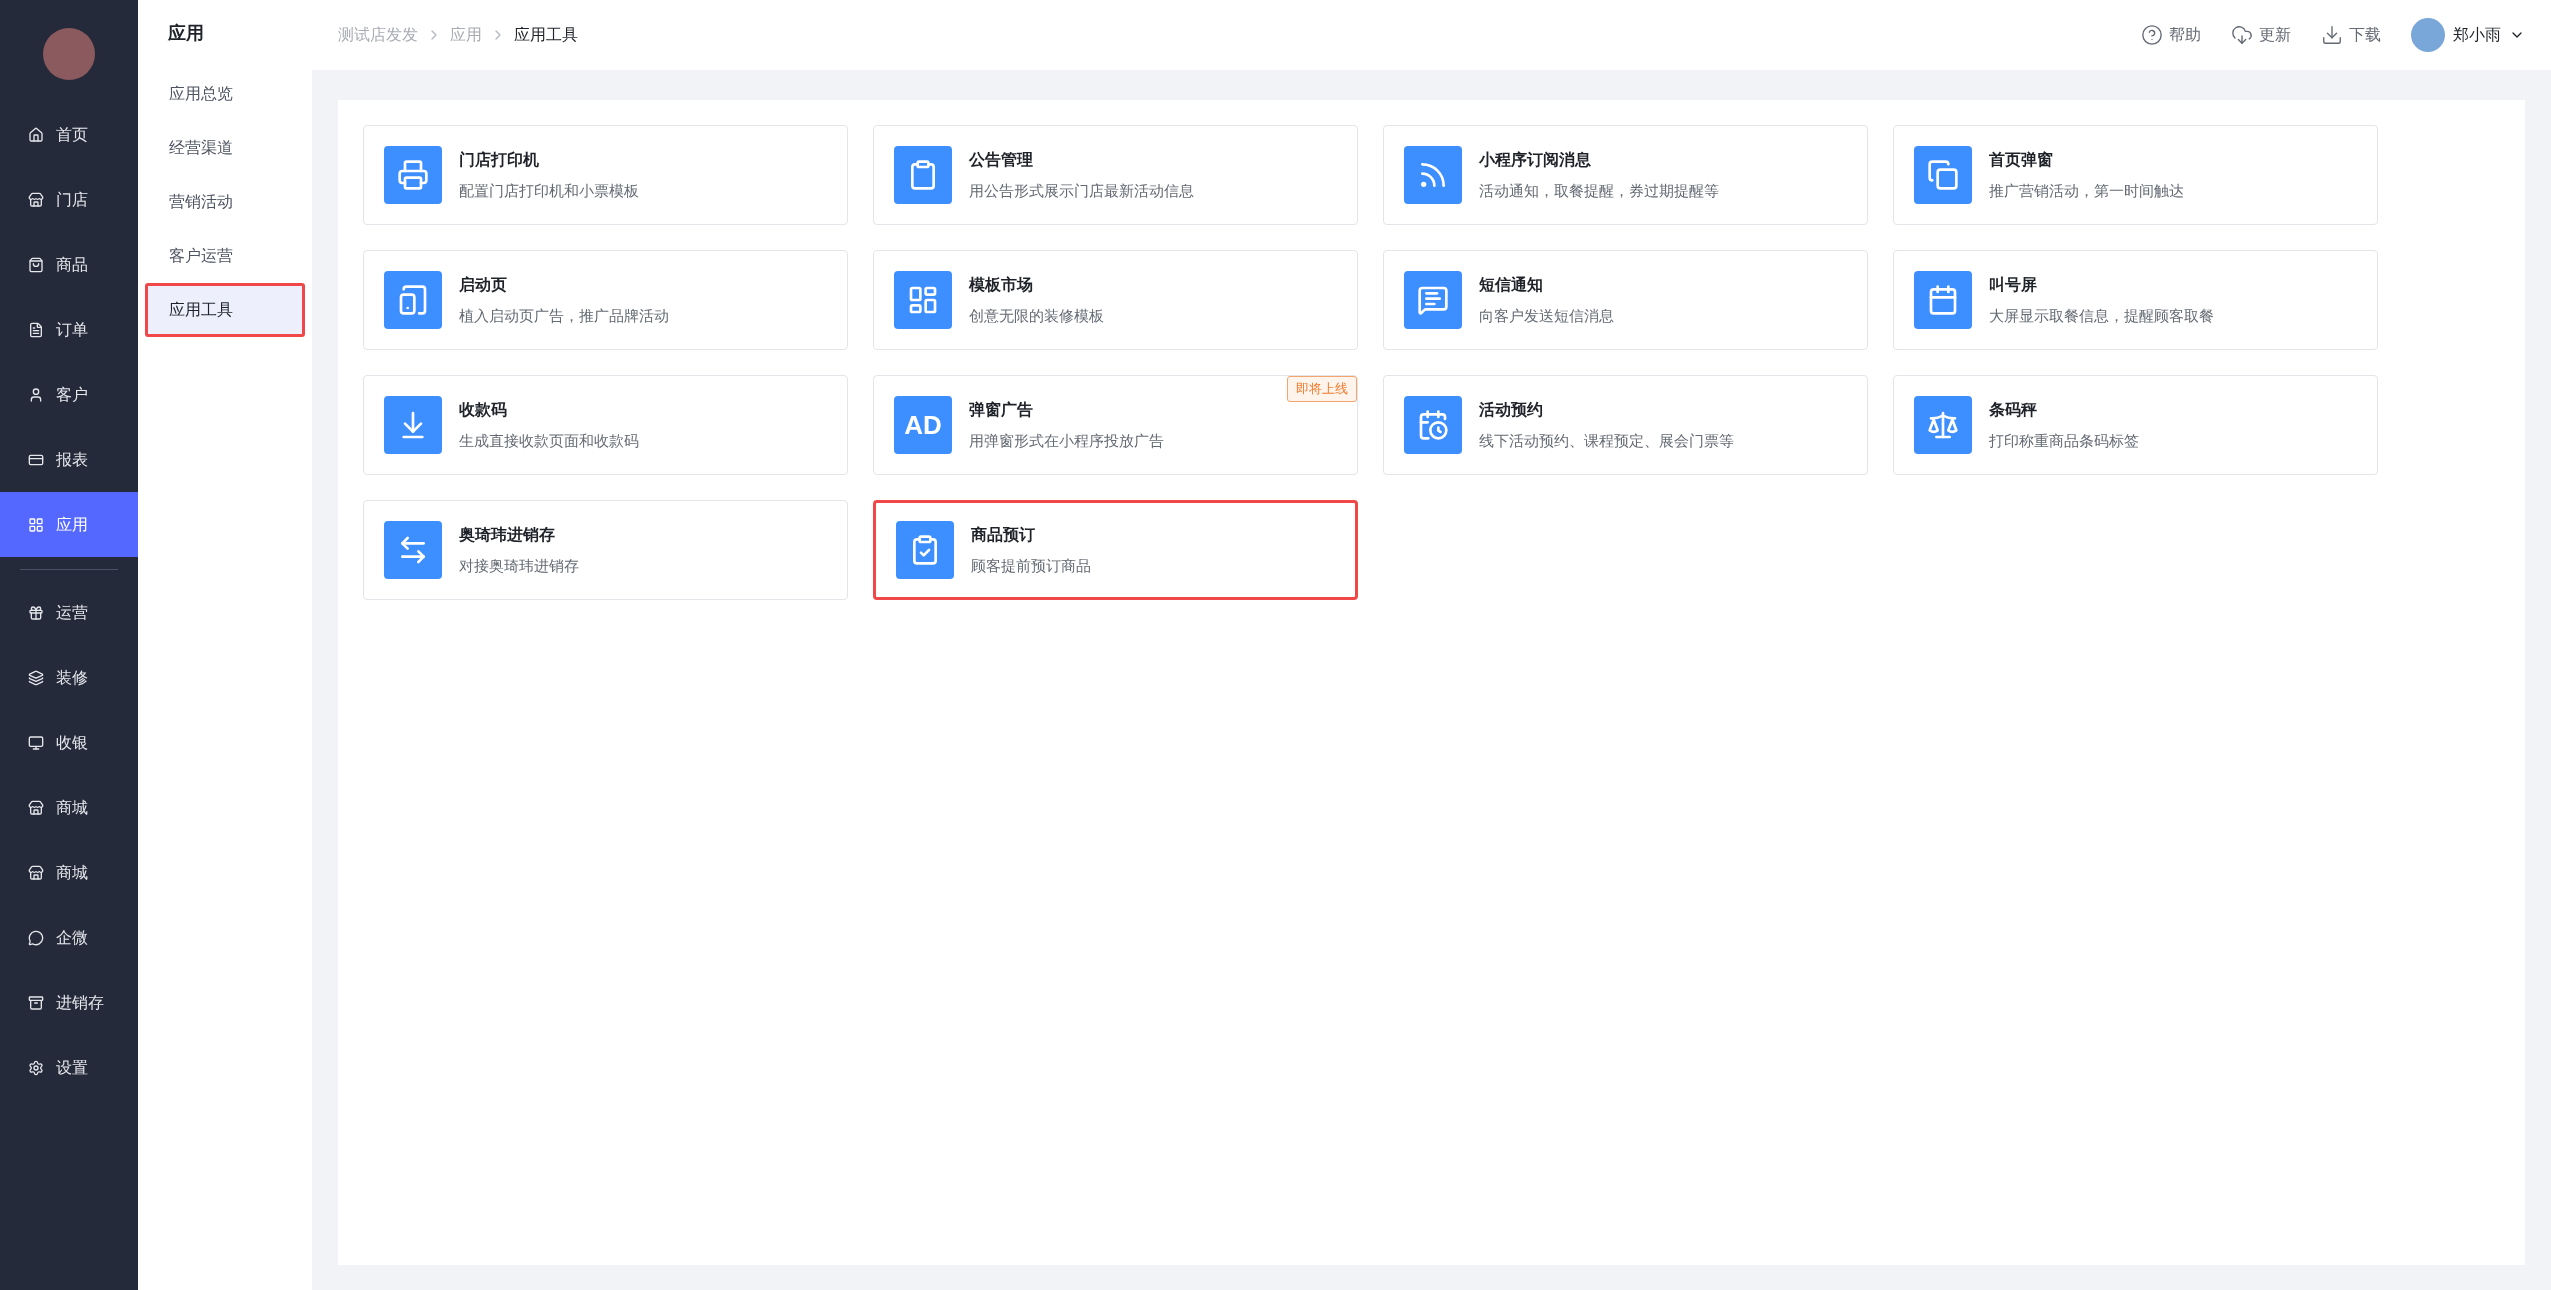 Image resolution: width=2551 pixels, height=1290 pixels. What do you see at coordinates (483, 284) in the screenshot?
I see `card-title: 启动页` at bounding box center [483, 284].